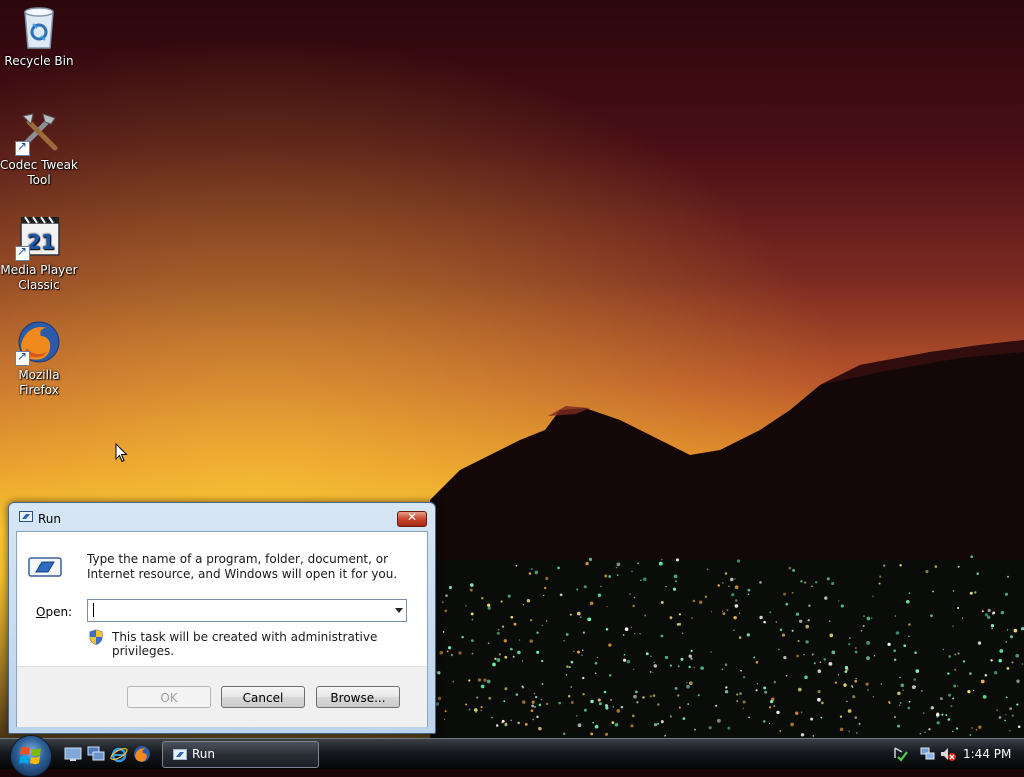 This screenshot has width=1024, height=777. Describe the element at coordinates (39, 382) in the screenshot. I see `desktop-icon-label: Mozilla Firefox` at that location.